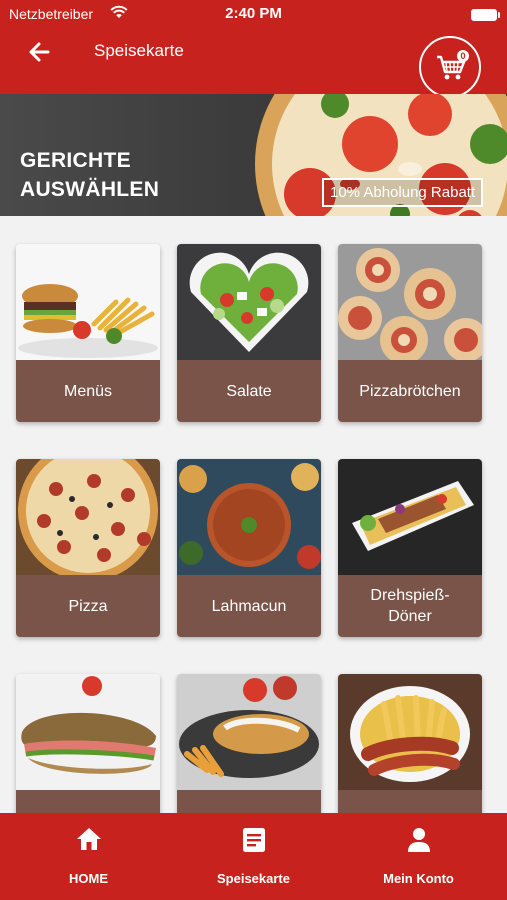 The image size is (507, 900). What do you see at coordinates (75, 160) in the screenshot?
I see `banner-title-line1: GERICHTE` at bounding box center [75, 160].